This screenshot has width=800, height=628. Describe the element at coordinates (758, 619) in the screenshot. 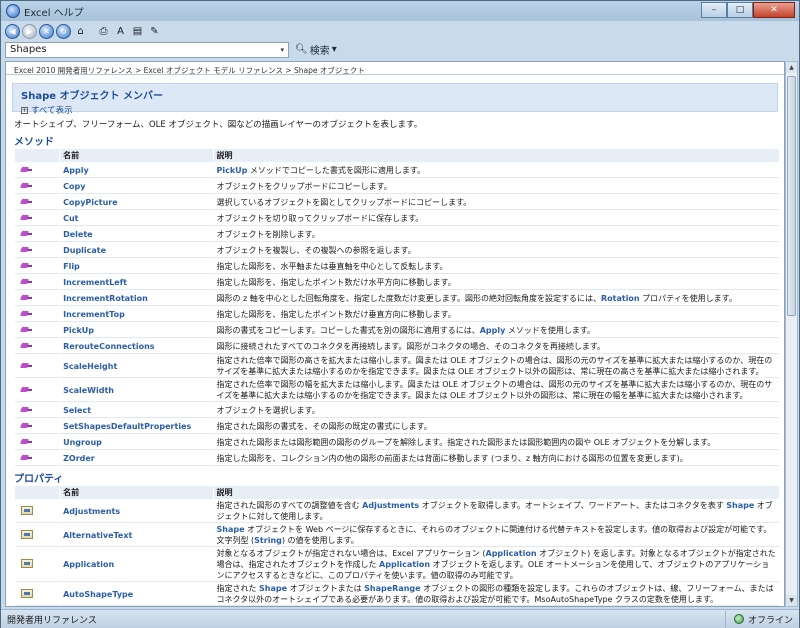

I see `connection-status: オフライン` at that location.